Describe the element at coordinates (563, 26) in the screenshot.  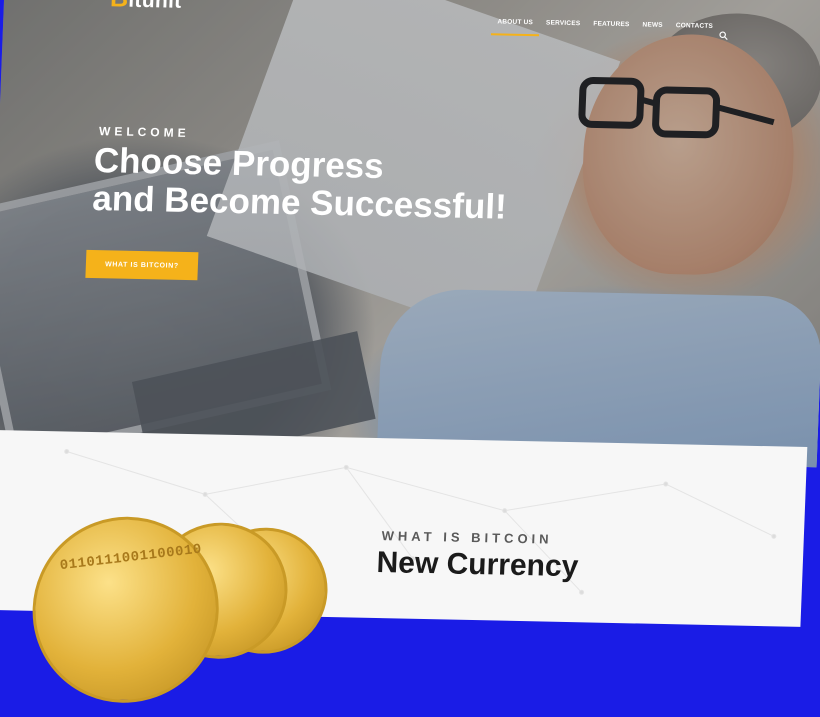
I see `nav-item-services: SERVICES` at that location.